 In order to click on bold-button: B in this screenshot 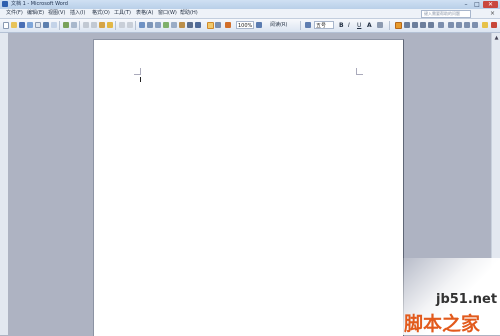, I will do `click(341, 25)`.